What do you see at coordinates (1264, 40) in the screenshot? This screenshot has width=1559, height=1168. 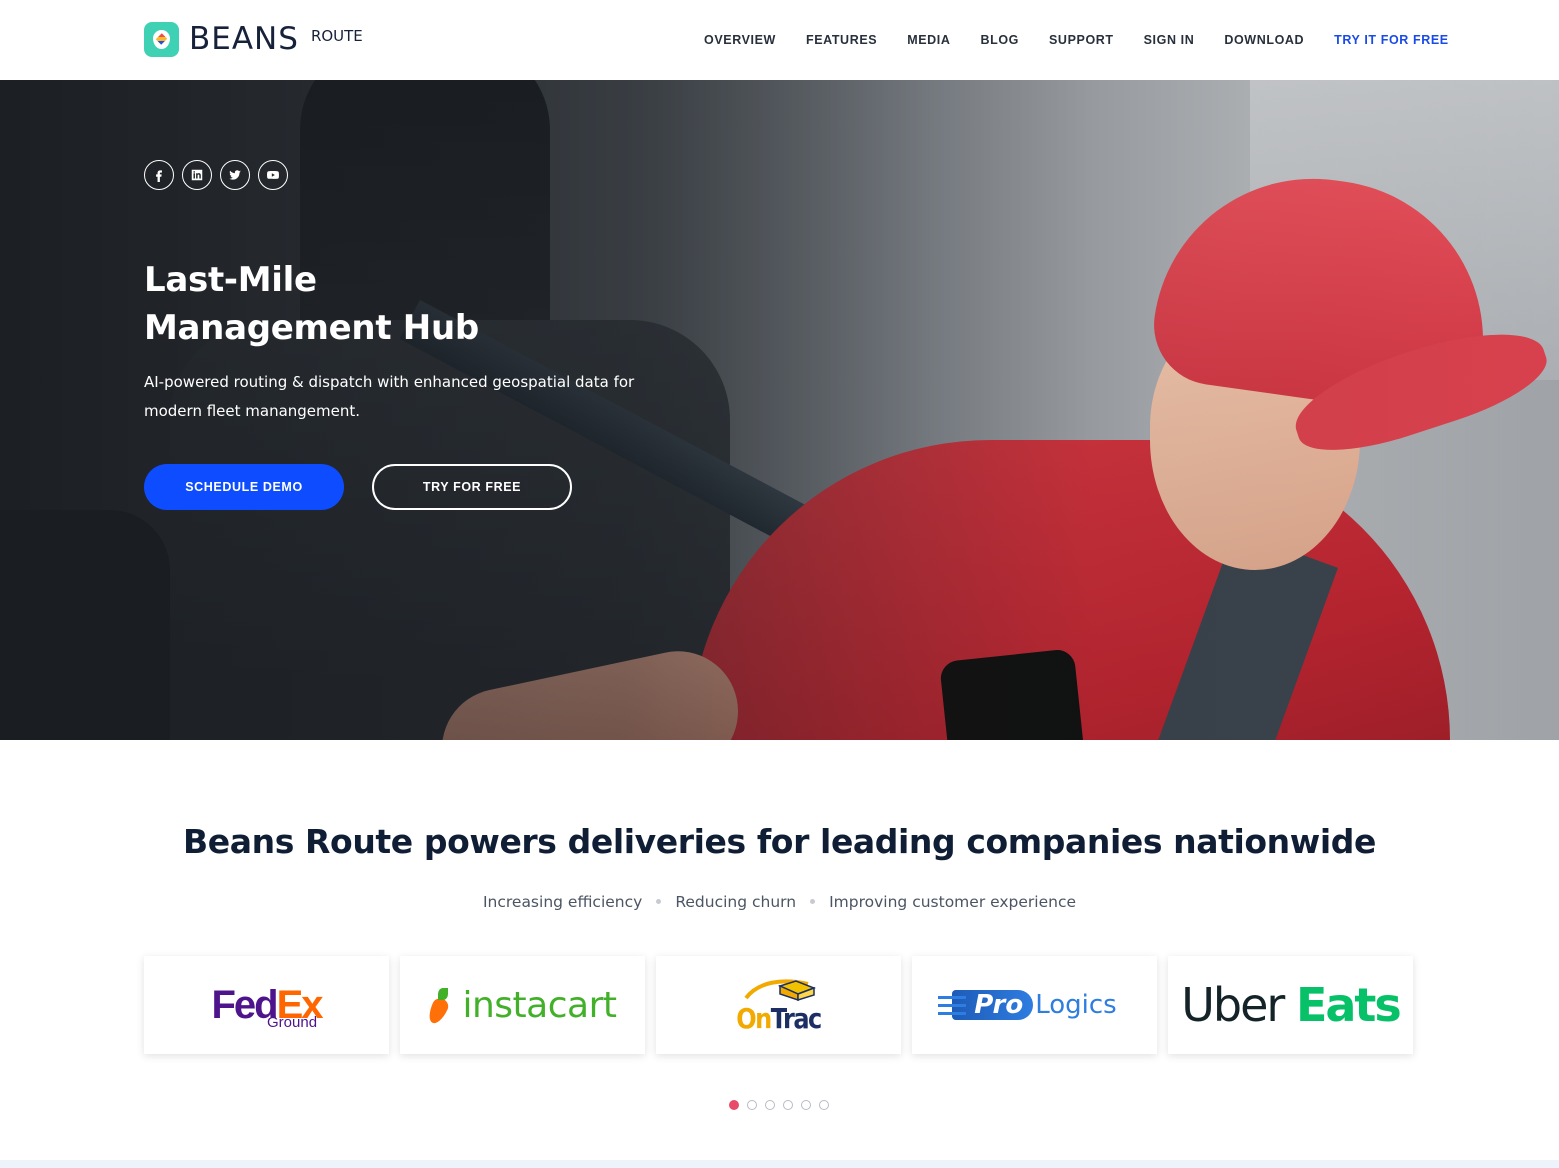 I see `nav-download: DOWNLOAD` at bounding box center [1264, 40].